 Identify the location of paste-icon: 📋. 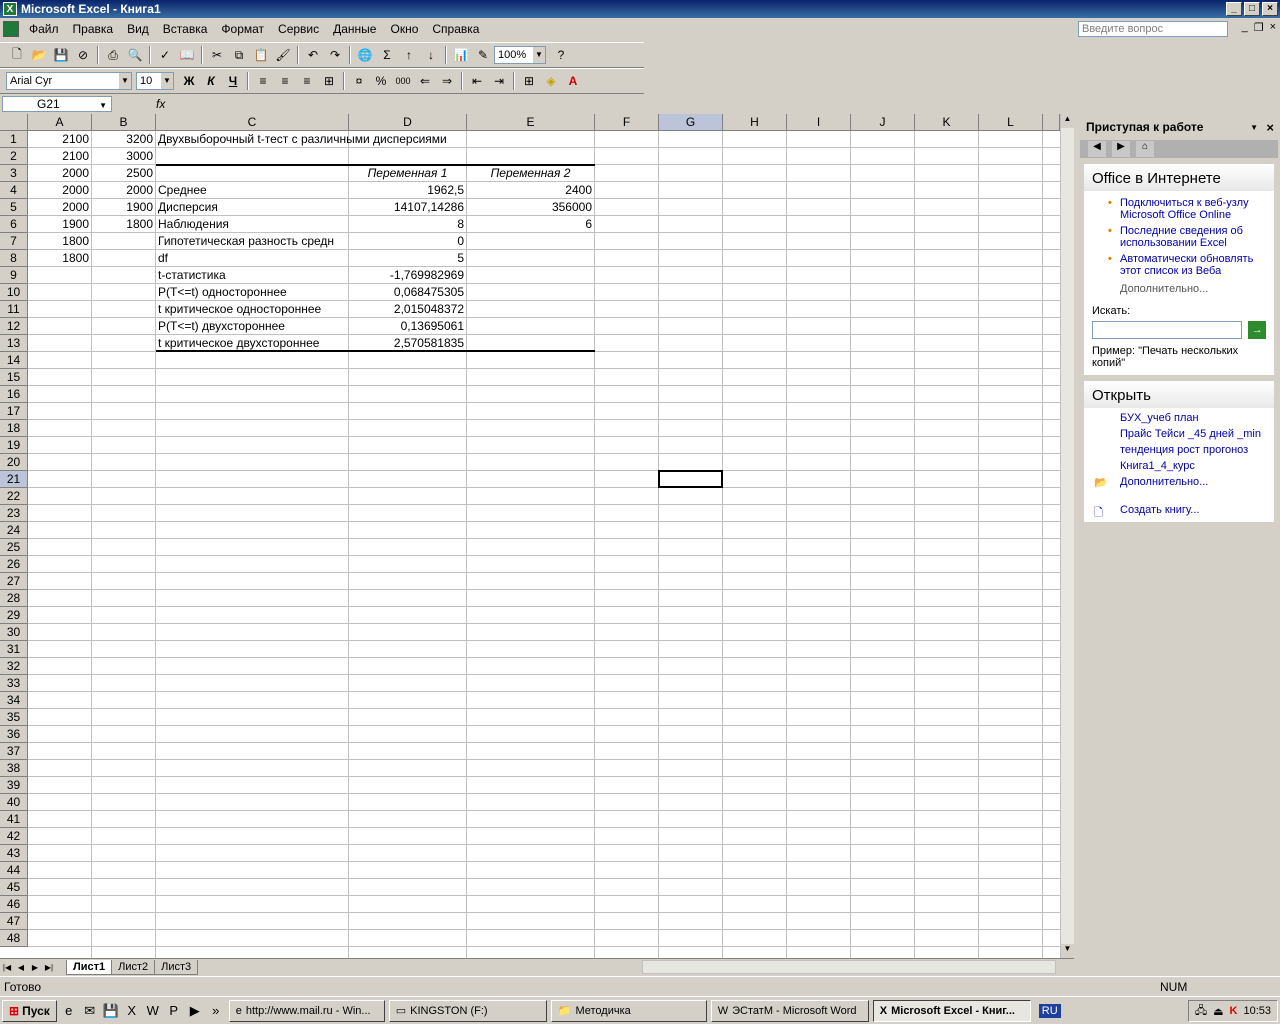
(261, 55).